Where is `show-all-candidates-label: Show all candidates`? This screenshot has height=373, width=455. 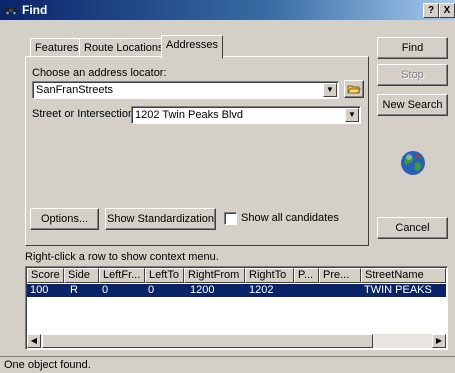
show-all-candidates-label: Show all candidates is located at coordinates (290, 218).